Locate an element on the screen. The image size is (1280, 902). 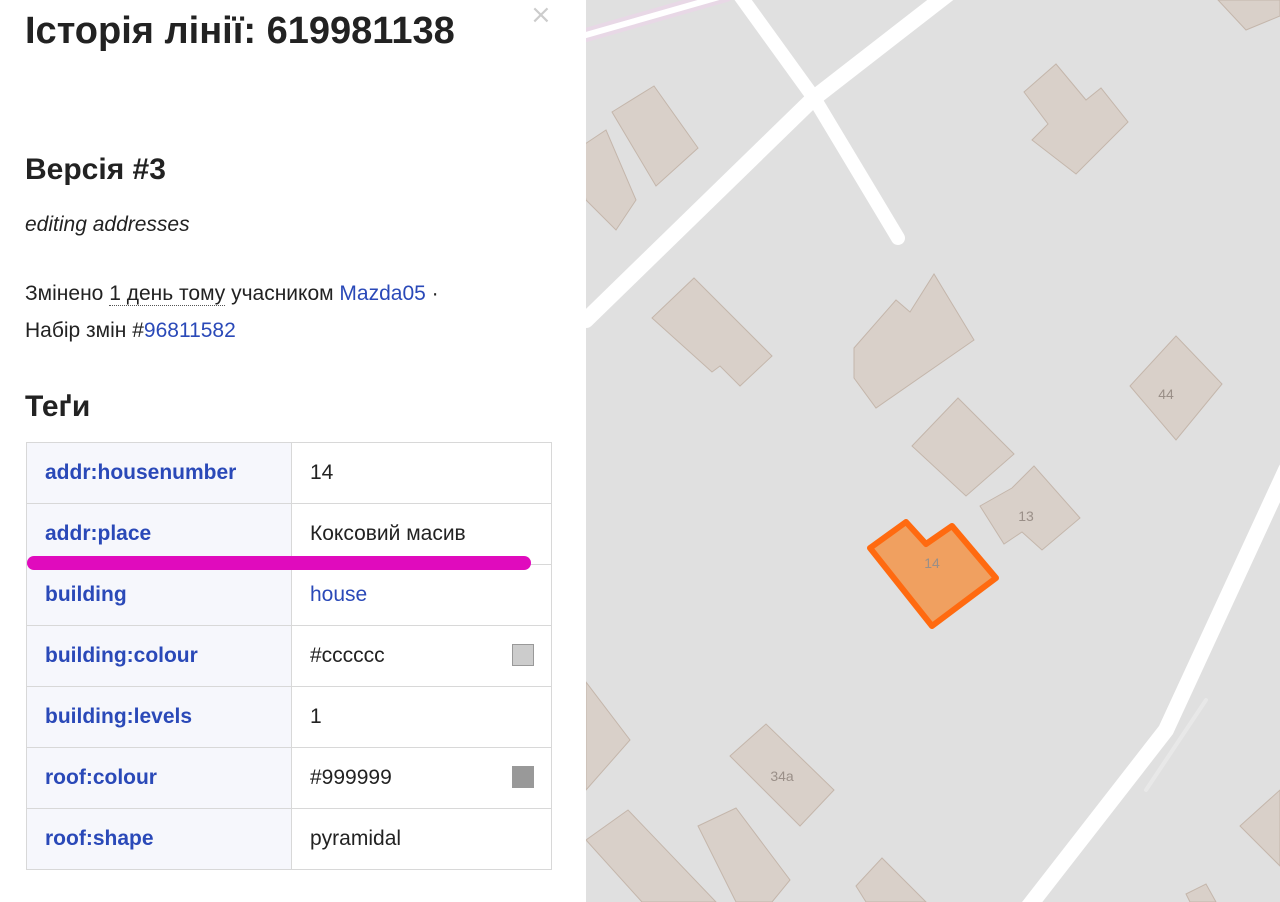
changeset-link: 96811582 is located at coordinates (190, 330).